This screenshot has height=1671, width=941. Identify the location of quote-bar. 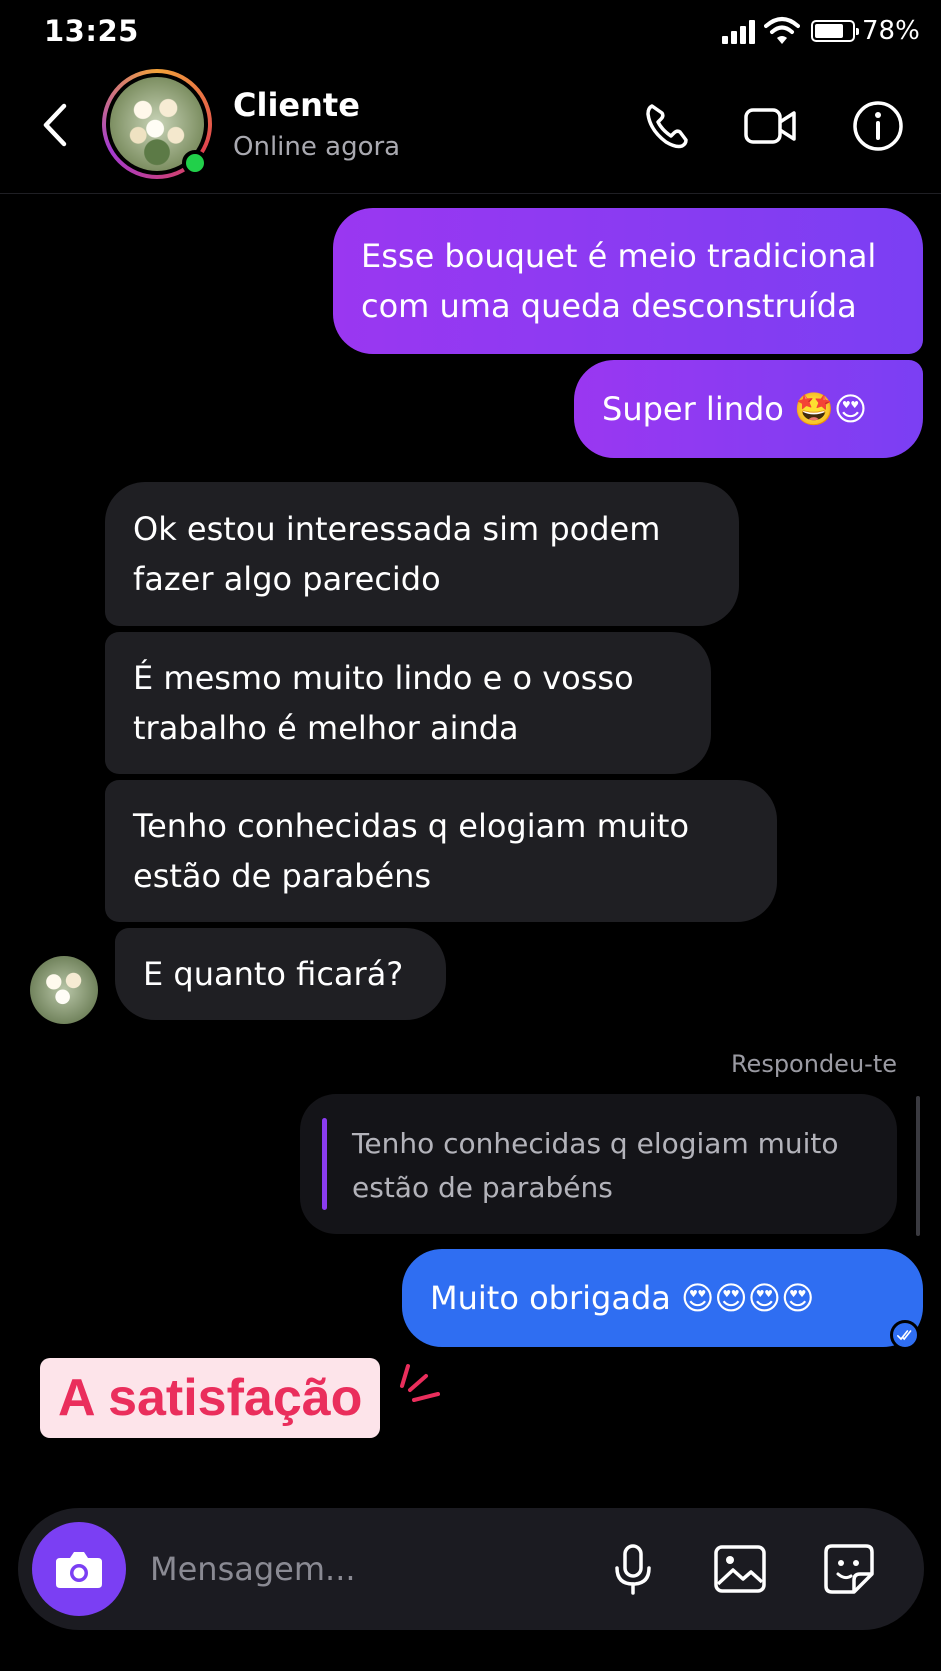
(324, 1164).